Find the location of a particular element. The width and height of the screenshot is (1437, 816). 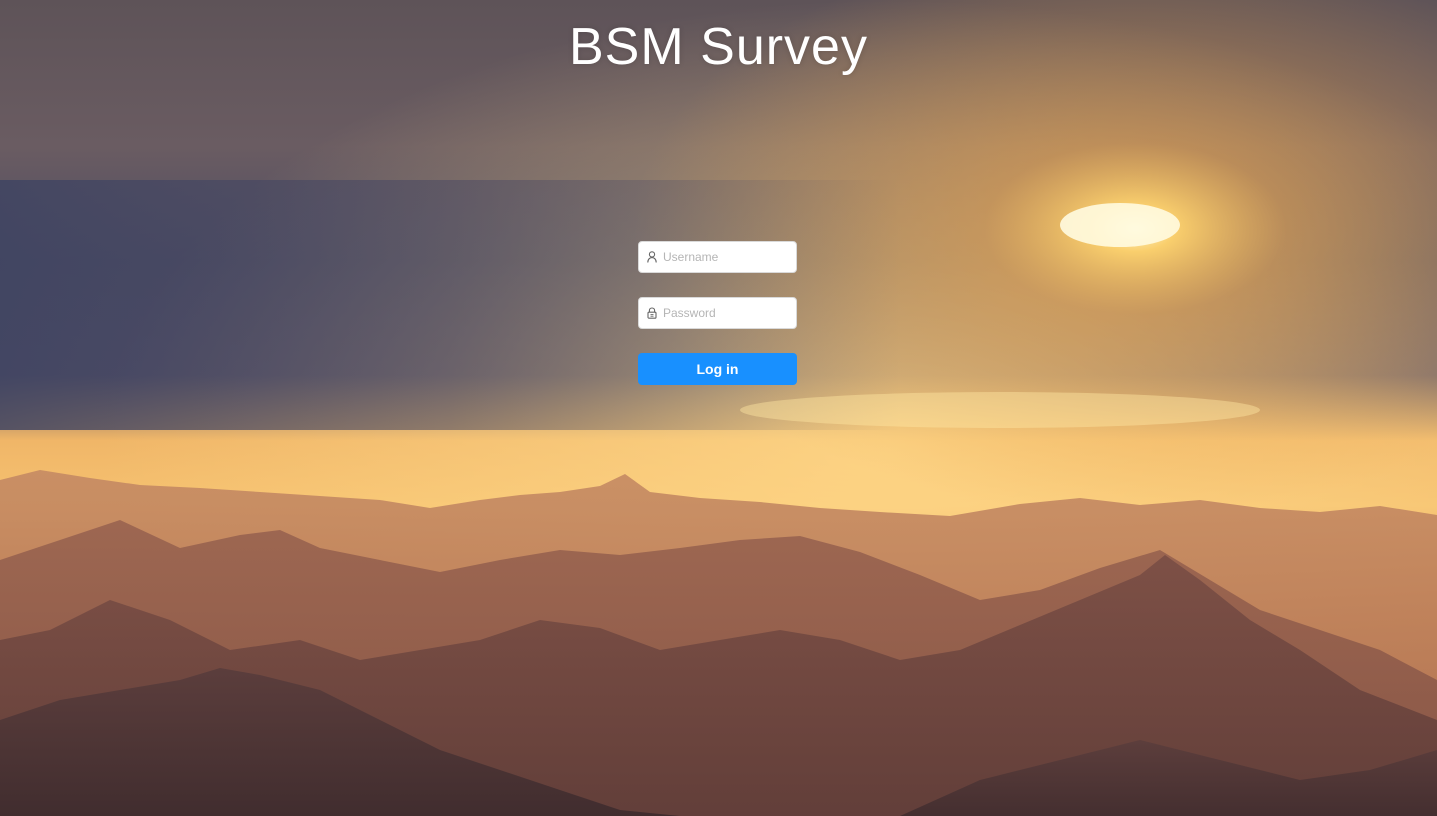

username-input is located at coordinates (728, 257).